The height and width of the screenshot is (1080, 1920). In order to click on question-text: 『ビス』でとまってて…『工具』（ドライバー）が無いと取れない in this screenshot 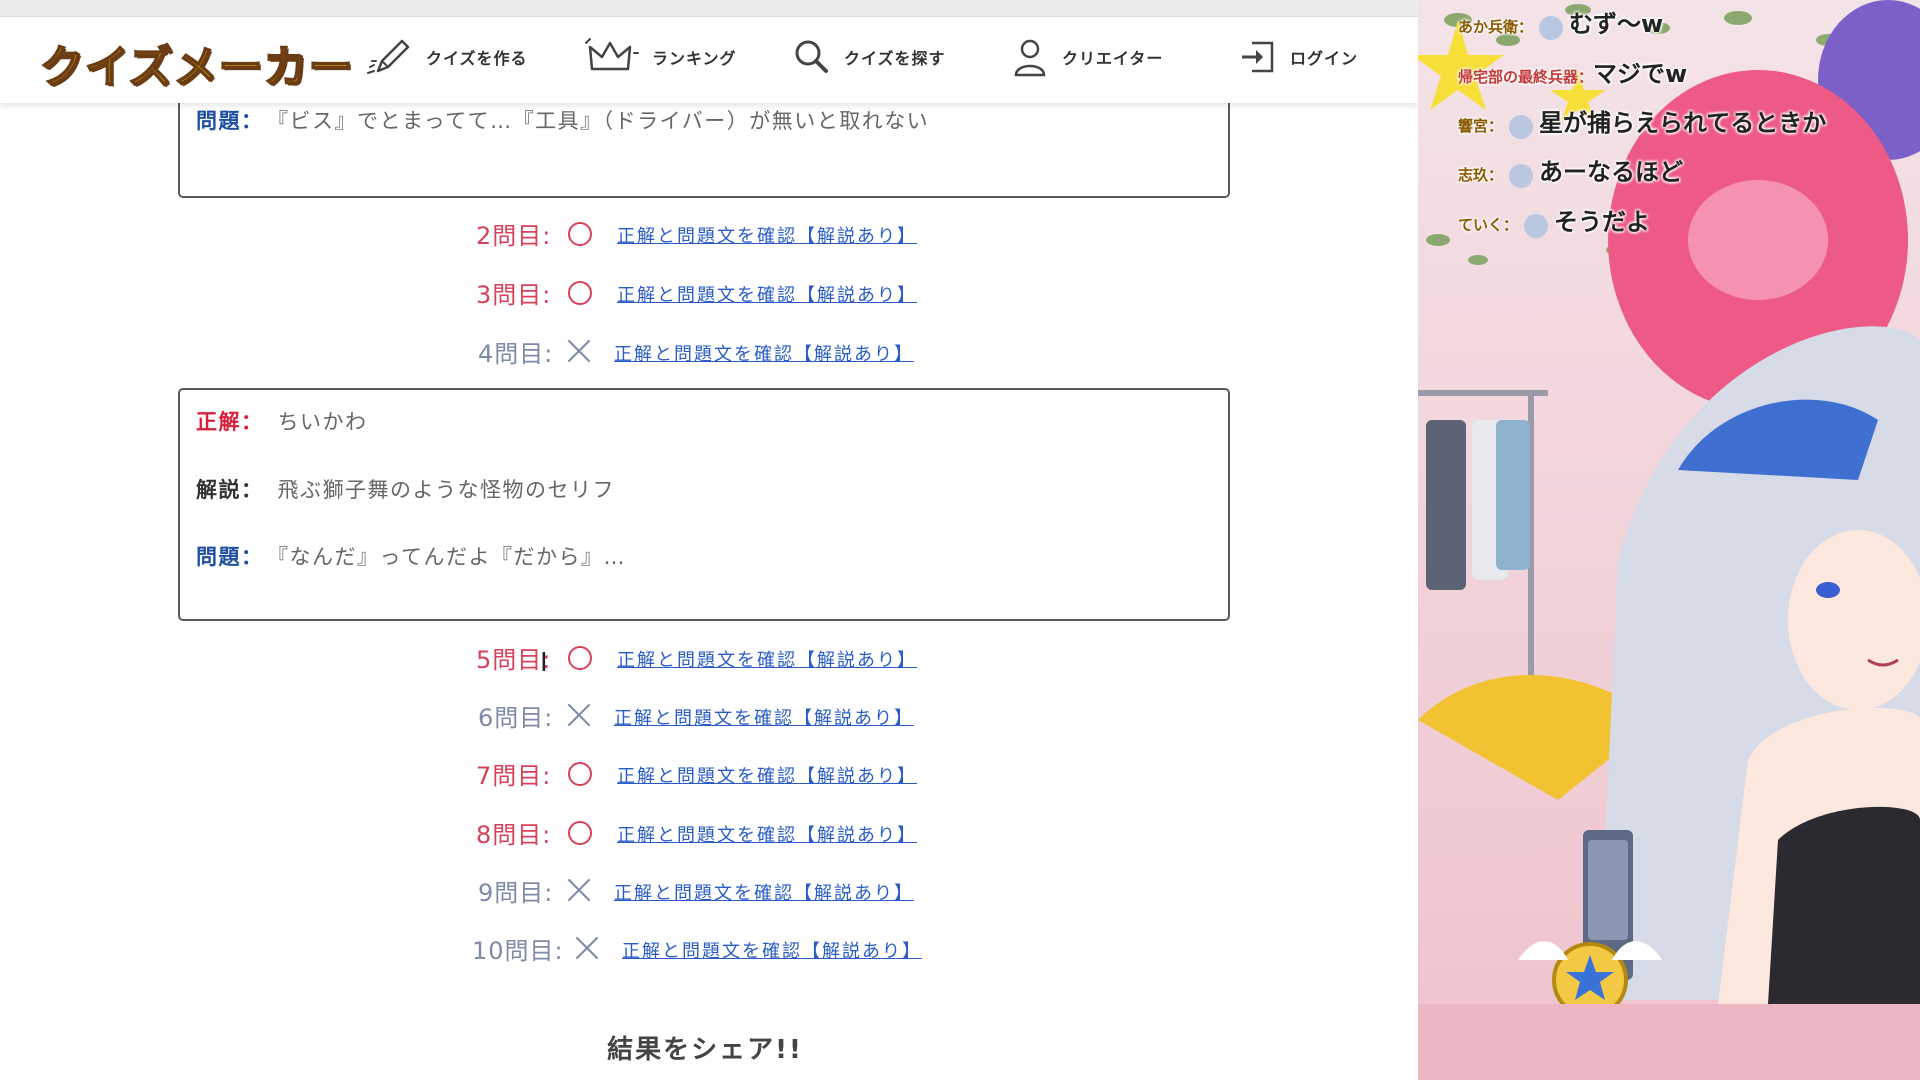, I will do `click(603, 121)`.